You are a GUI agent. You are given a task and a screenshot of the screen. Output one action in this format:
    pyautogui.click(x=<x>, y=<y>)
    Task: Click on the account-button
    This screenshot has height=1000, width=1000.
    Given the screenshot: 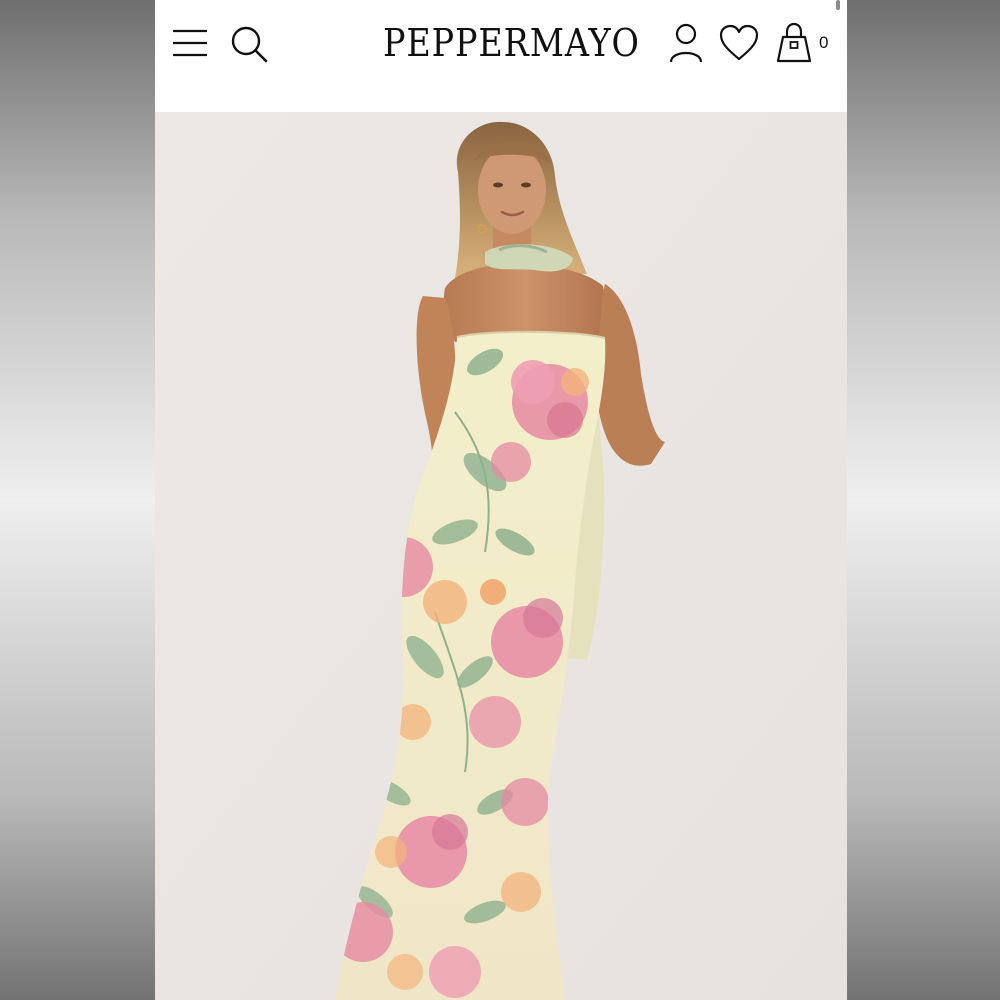 What is the action you would take?
    pyautogui.click(x=686, y=43)
    